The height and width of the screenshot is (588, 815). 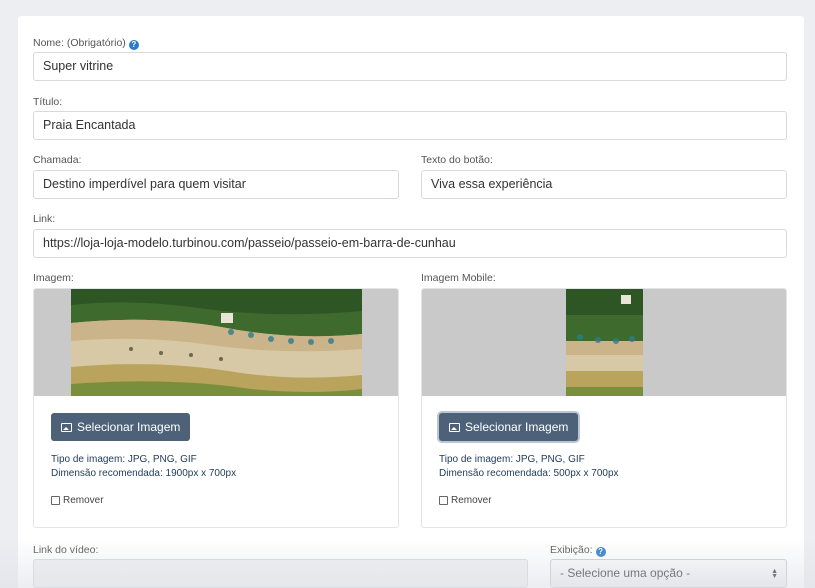 I want to click on exibicao-label: Exibição:?, so click(x=578, y=550).